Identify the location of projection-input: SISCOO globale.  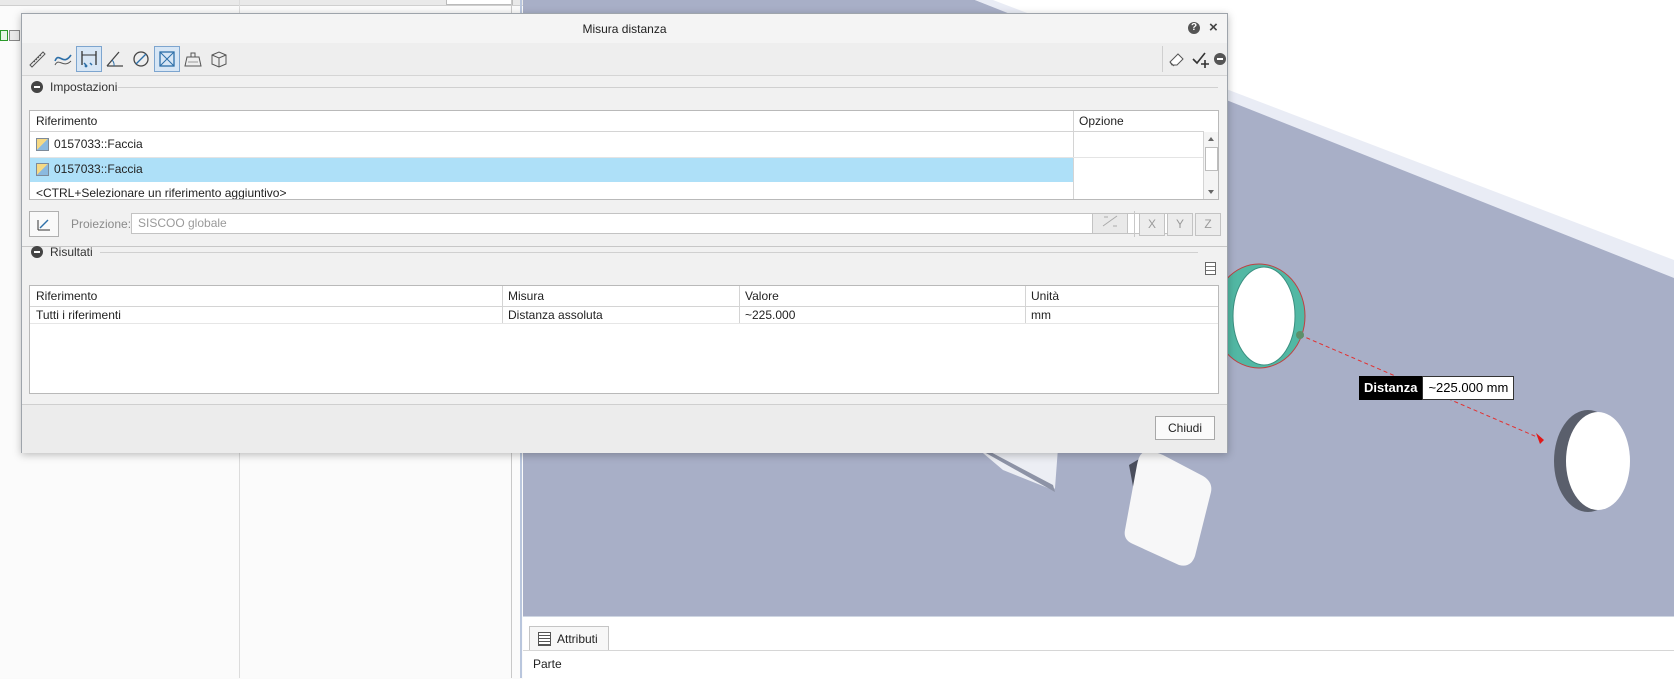
(660, 223).